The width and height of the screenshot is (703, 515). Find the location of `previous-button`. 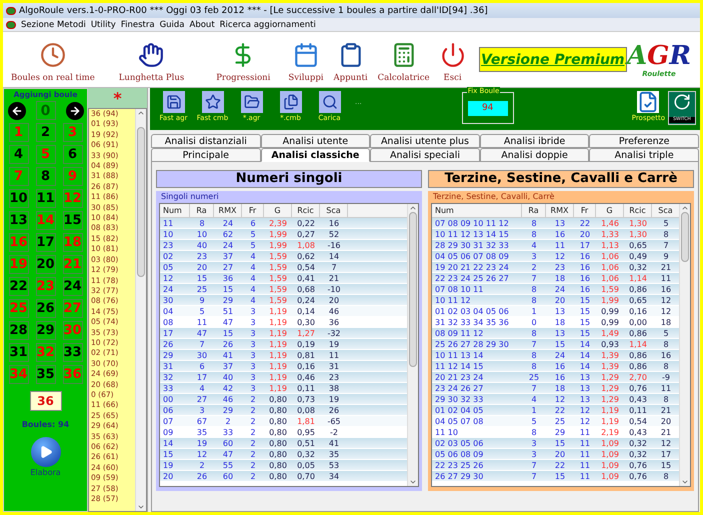

previous-button is located at coordinates (17, 111).